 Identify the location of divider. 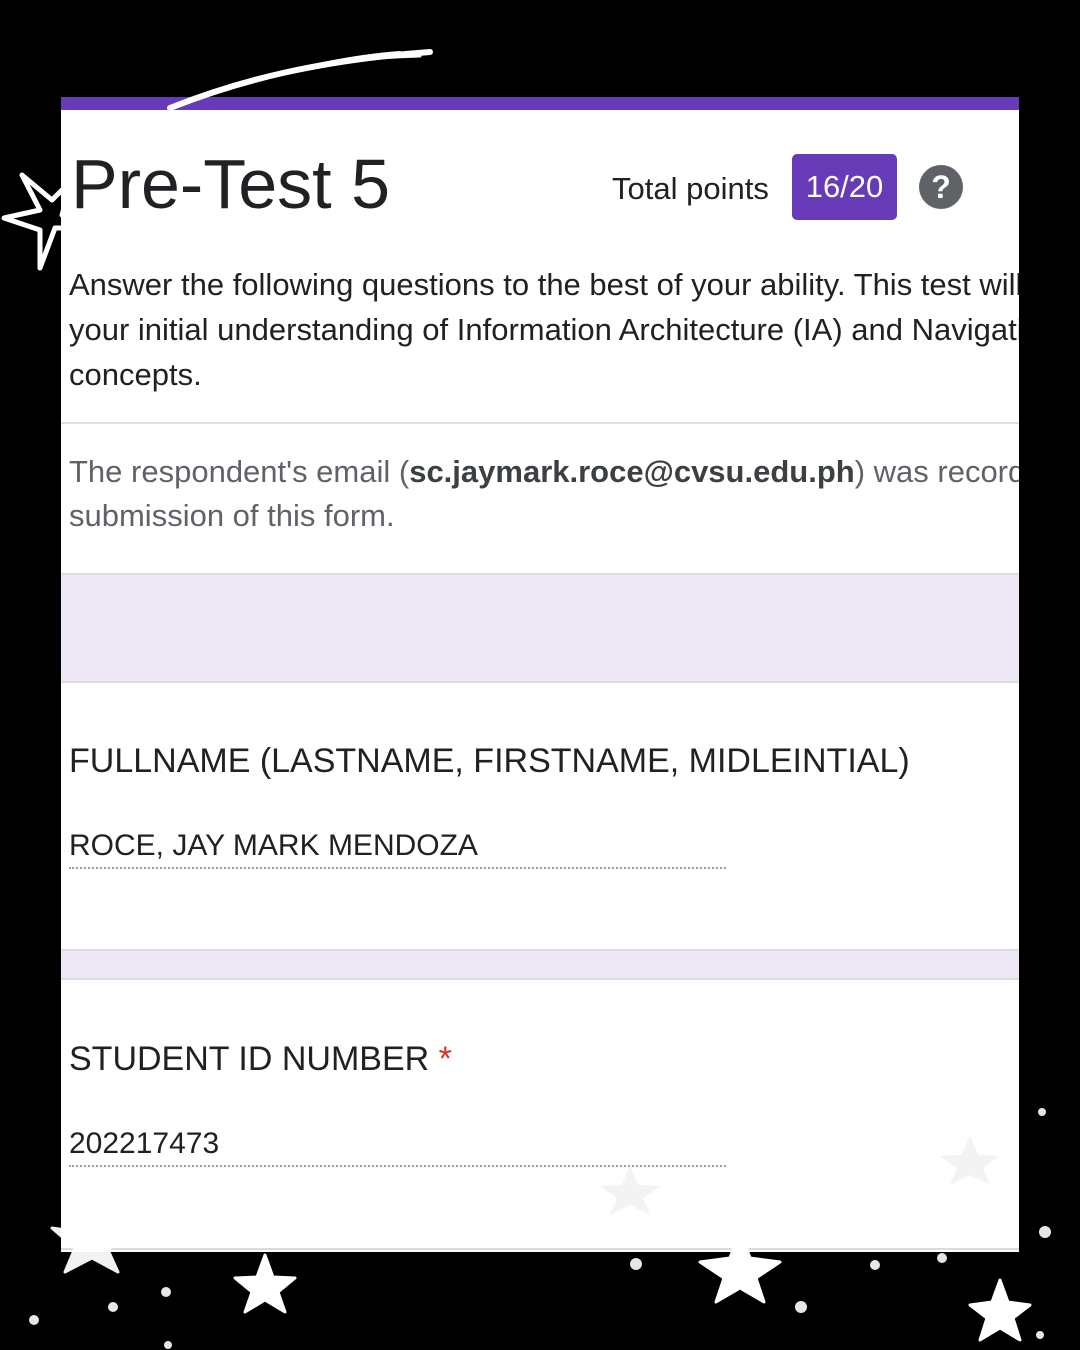
(540, 423).